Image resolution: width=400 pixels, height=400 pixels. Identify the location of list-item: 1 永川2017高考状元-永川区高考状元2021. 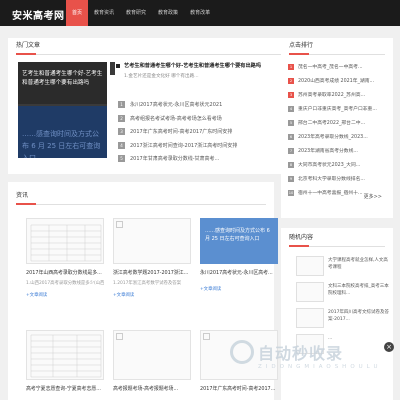
(204, 105).